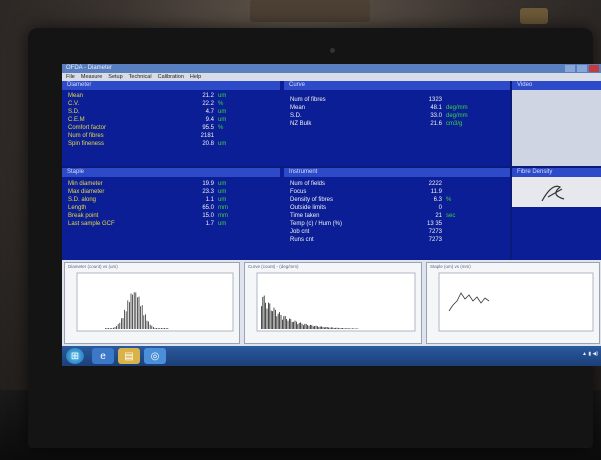  What do you see at coordinates (451, 216) in the screenshot?
I see `result-unit: sec` at bounding box center [451, 216].